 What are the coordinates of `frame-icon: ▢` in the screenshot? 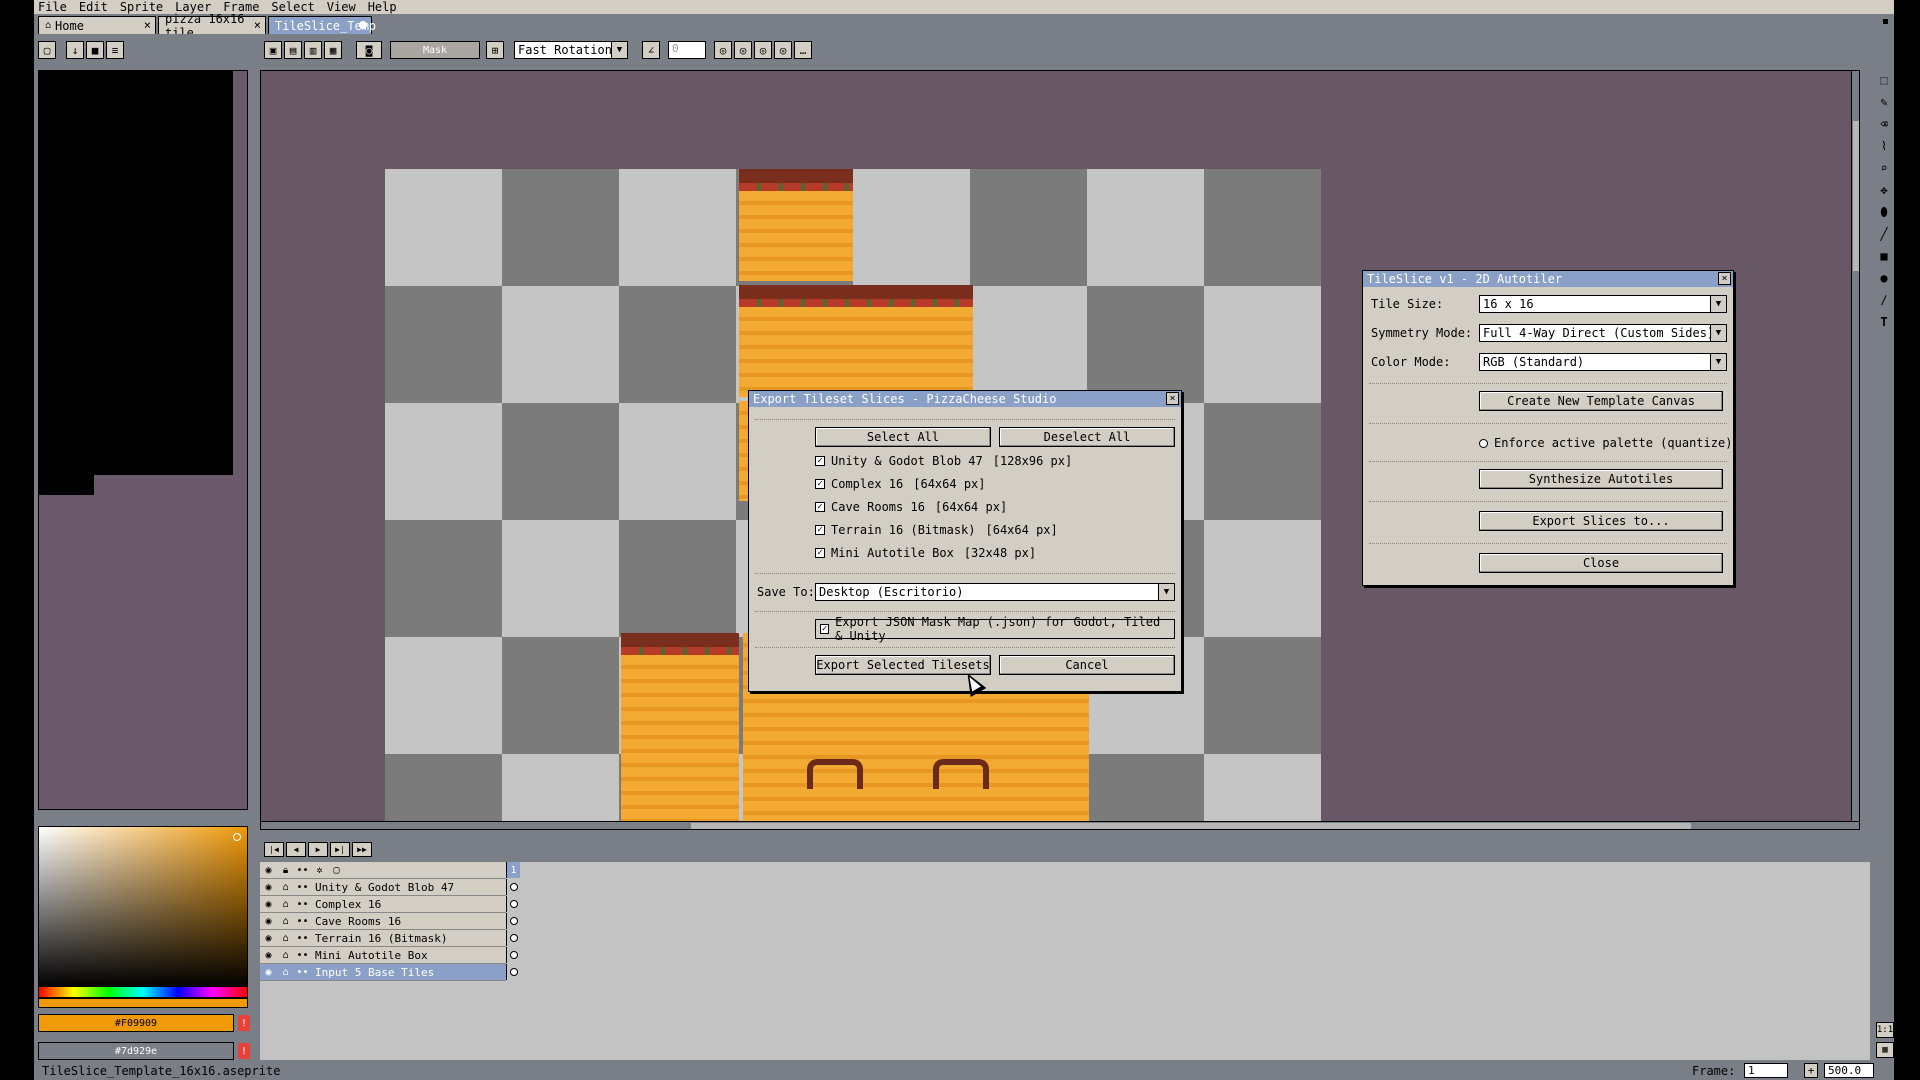 It's located at (336, 870).